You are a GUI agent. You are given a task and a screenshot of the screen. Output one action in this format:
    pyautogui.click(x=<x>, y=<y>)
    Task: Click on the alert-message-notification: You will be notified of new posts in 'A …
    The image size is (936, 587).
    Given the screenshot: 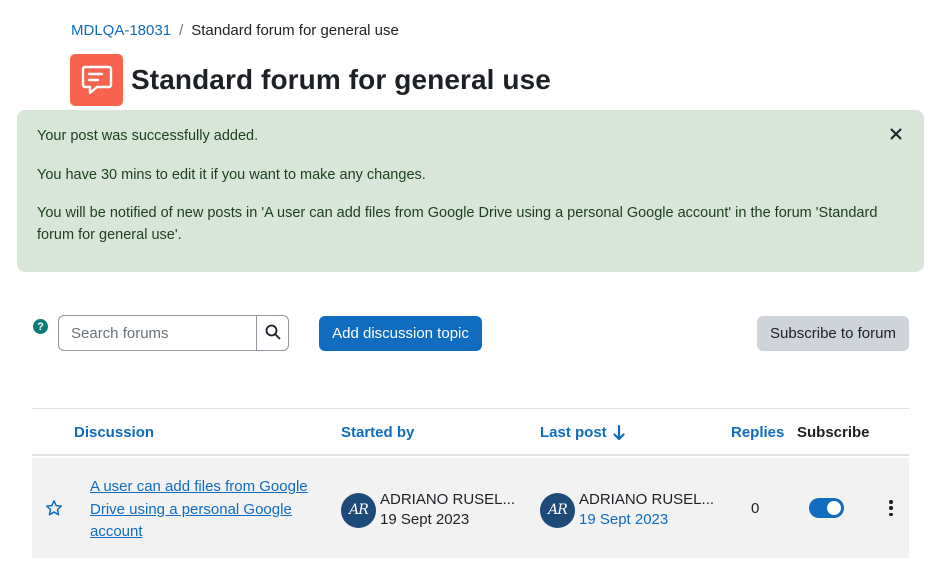 What is the action you would take?
    pyautogui.click(x=457, y=224)
    